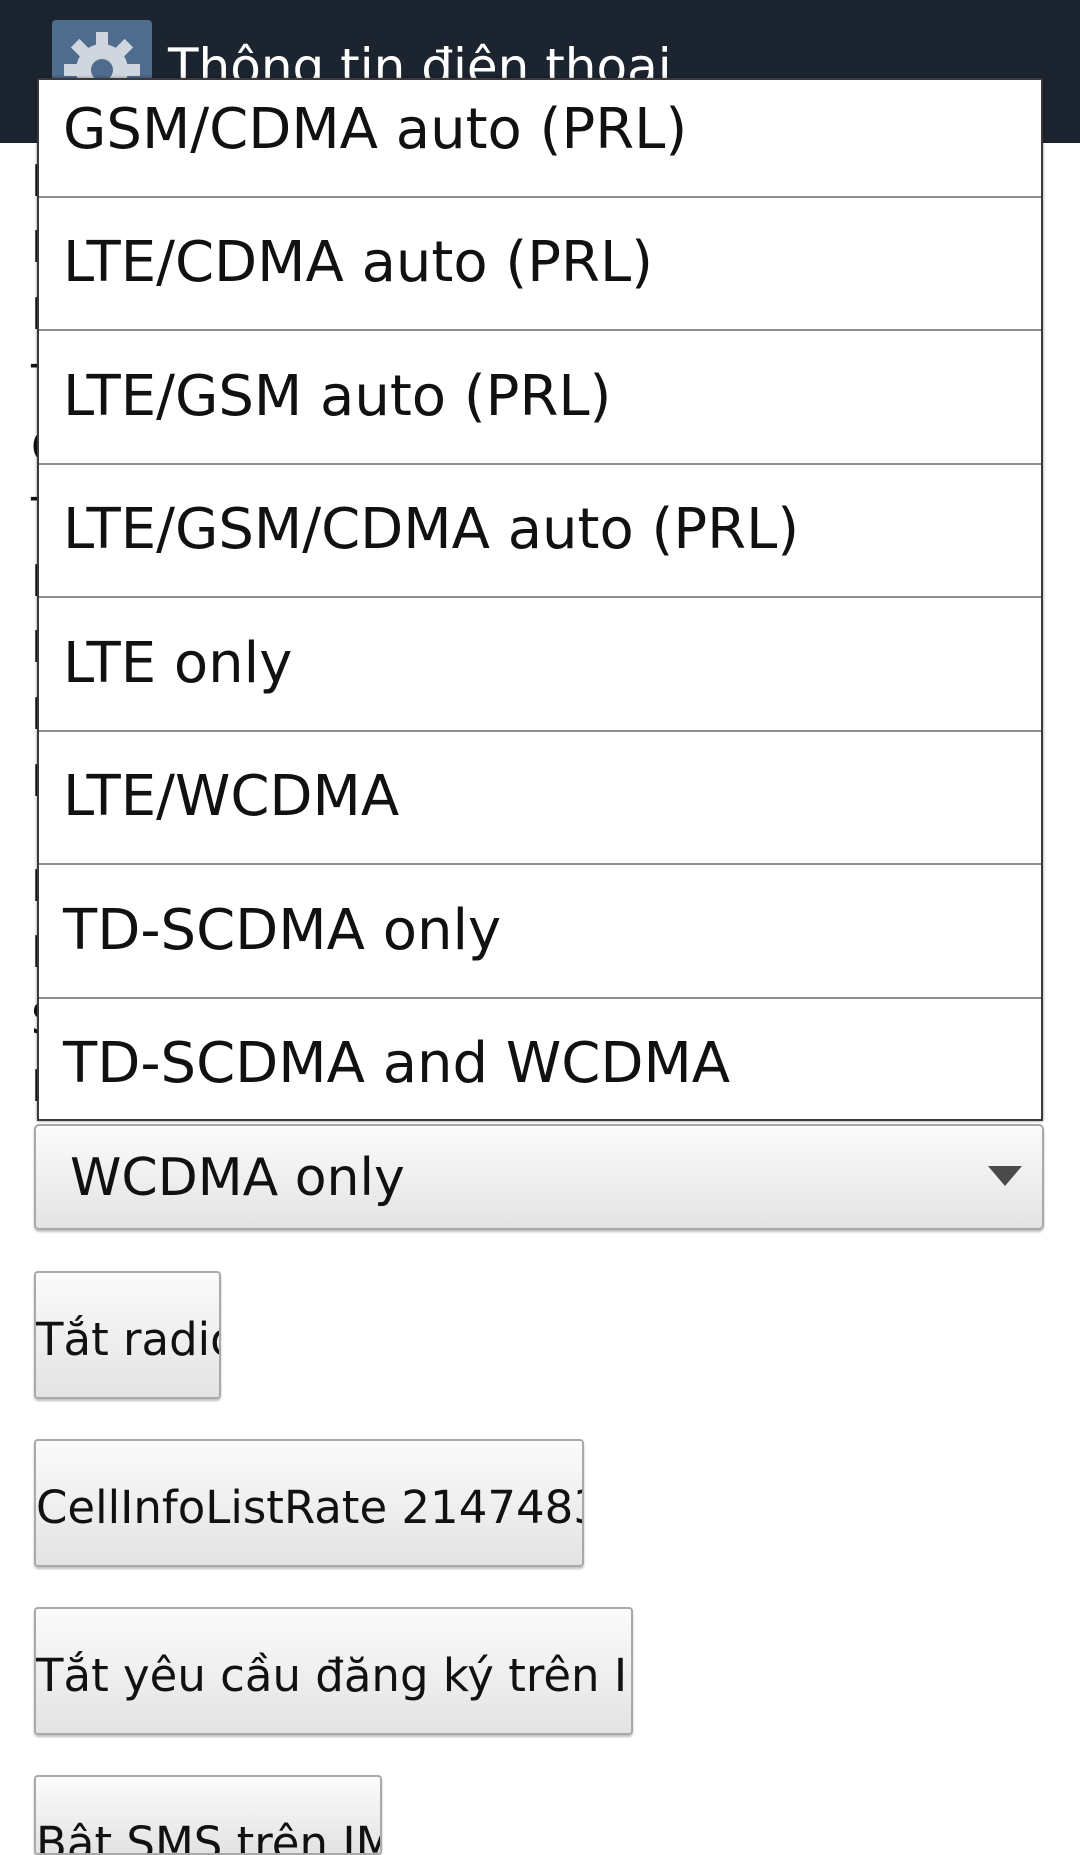 Image resolution: width=1080 pixels, height=1855 pixels. I want to click on dropdown-option: LTE/GSM auto (PRL), so click(540, 398).